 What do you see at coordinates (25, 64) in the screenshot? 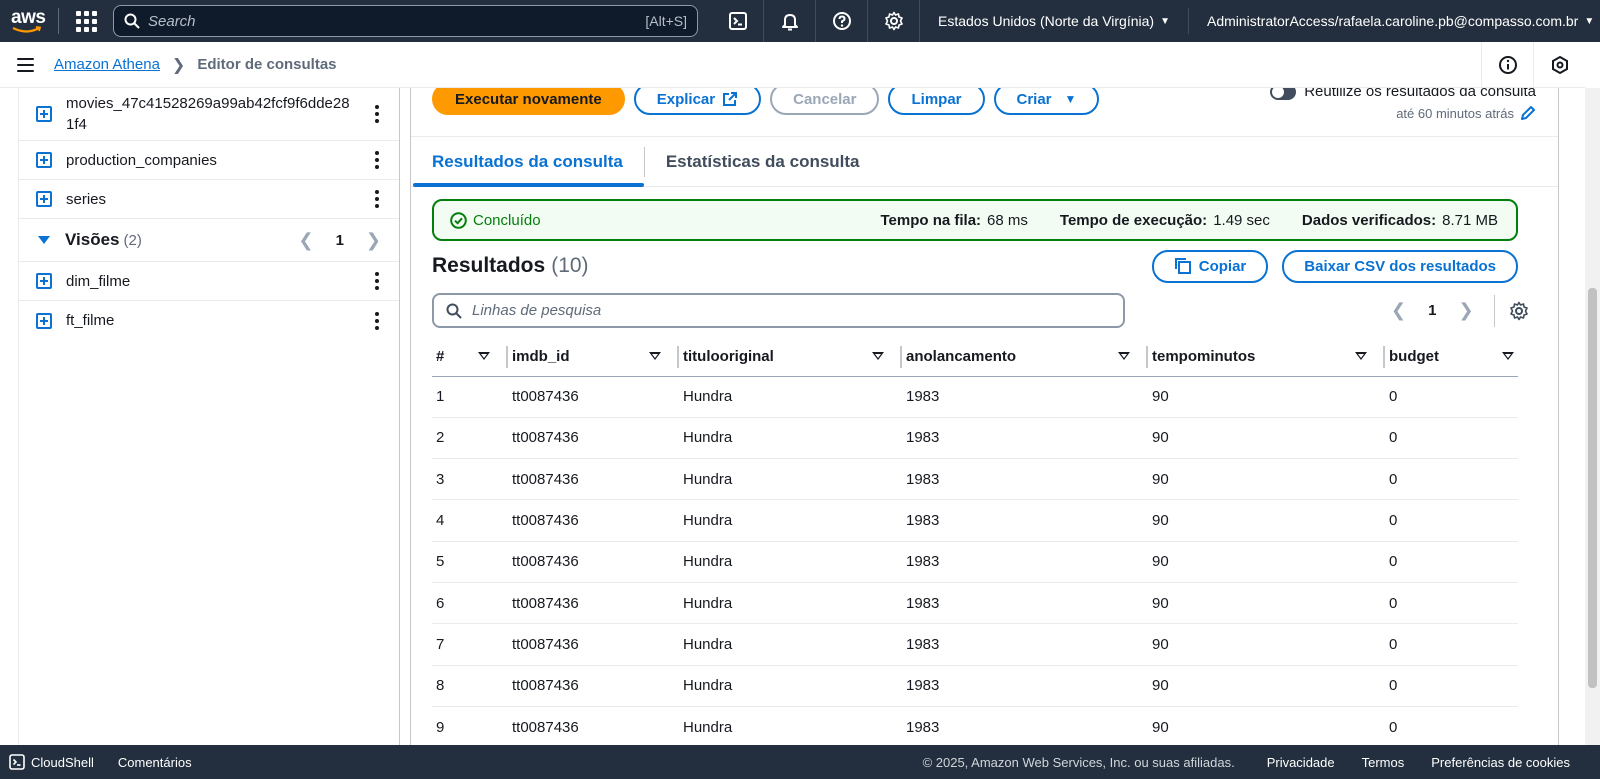
I see `menu-icon` at bounding box center [25, 64].